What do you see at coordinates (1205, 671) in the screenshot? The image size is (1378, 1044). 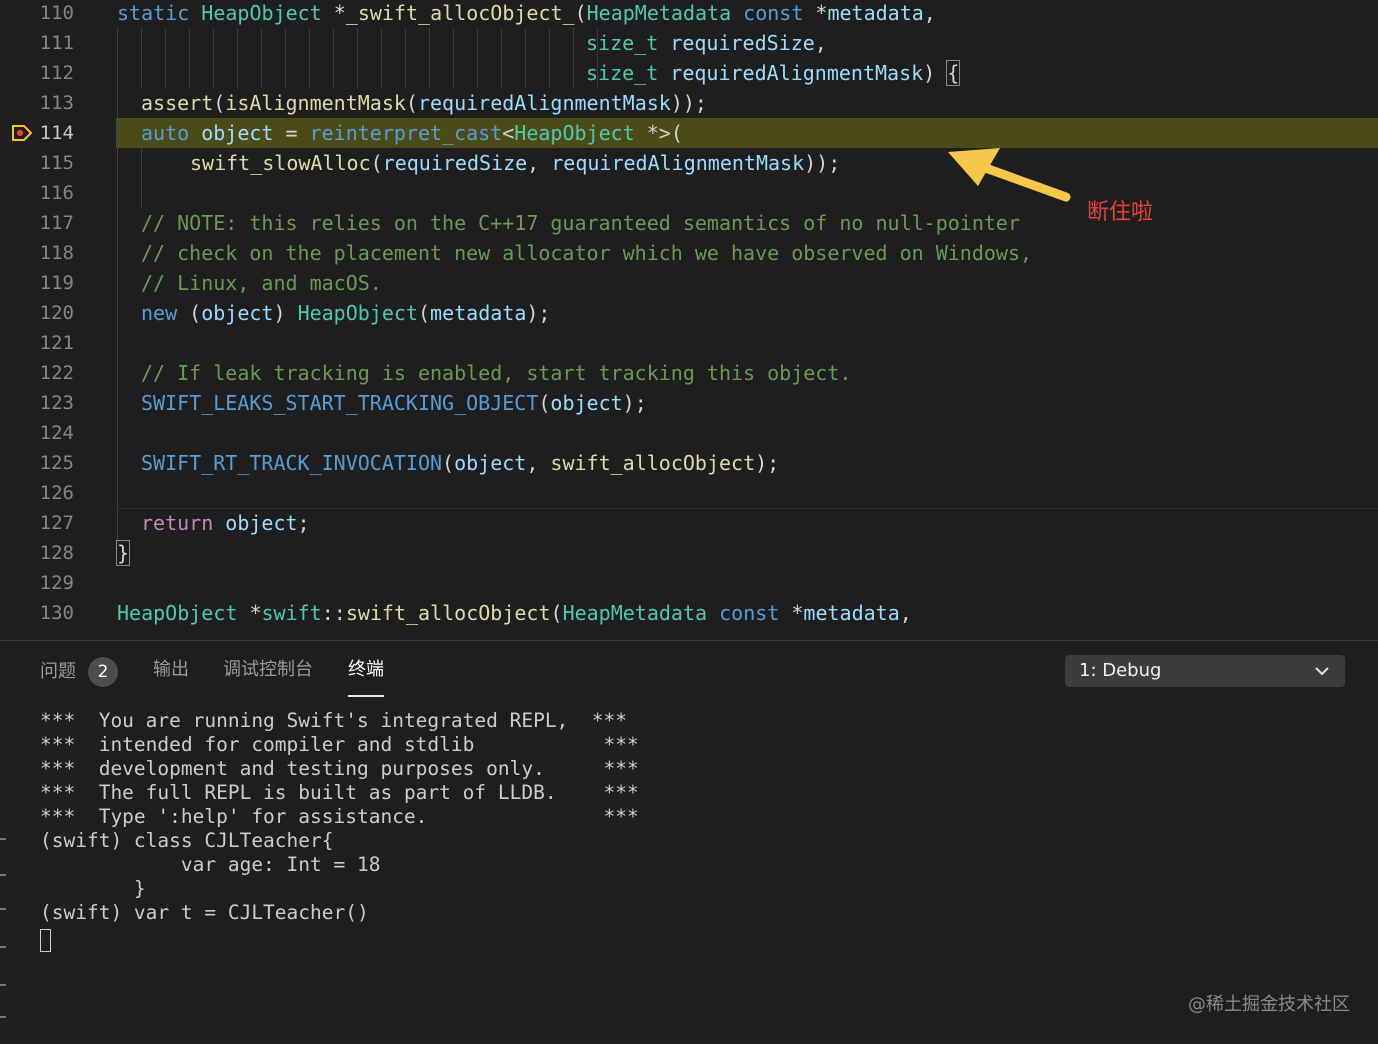 I see `terminal-select: 1: Debug` at bounding box center [1205, 671].